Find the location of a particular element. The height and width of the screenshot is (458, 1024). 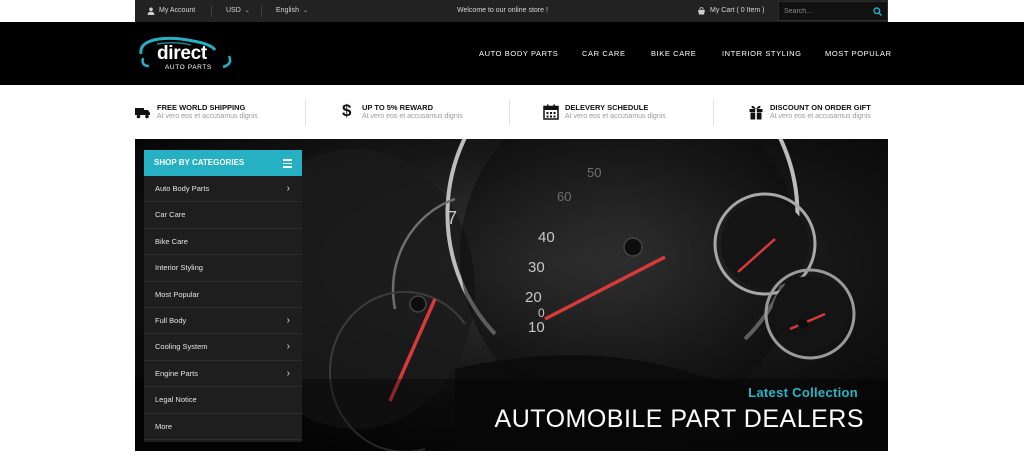

my-account-link: My Account is located at coordinates (171, 11).